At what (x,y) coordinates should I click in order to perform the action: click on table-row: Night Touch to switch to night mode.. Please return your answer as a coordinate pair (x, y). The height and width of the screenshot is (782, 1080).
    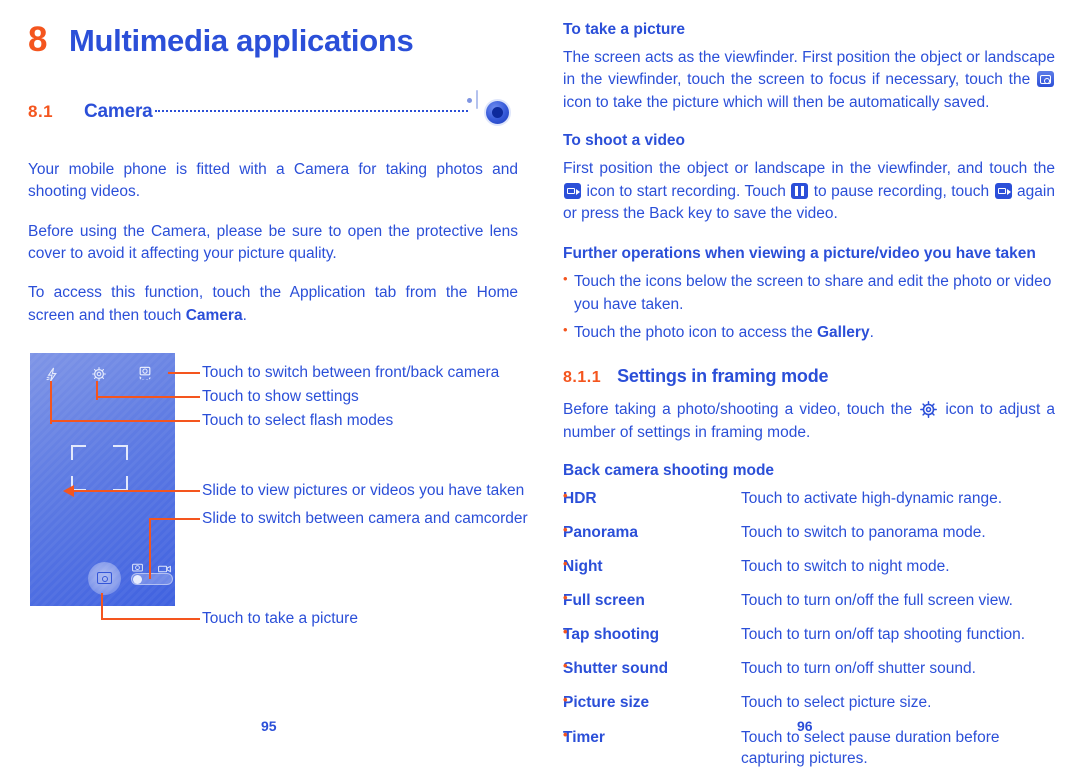
    Looking at the image, I should click on (809, 572).